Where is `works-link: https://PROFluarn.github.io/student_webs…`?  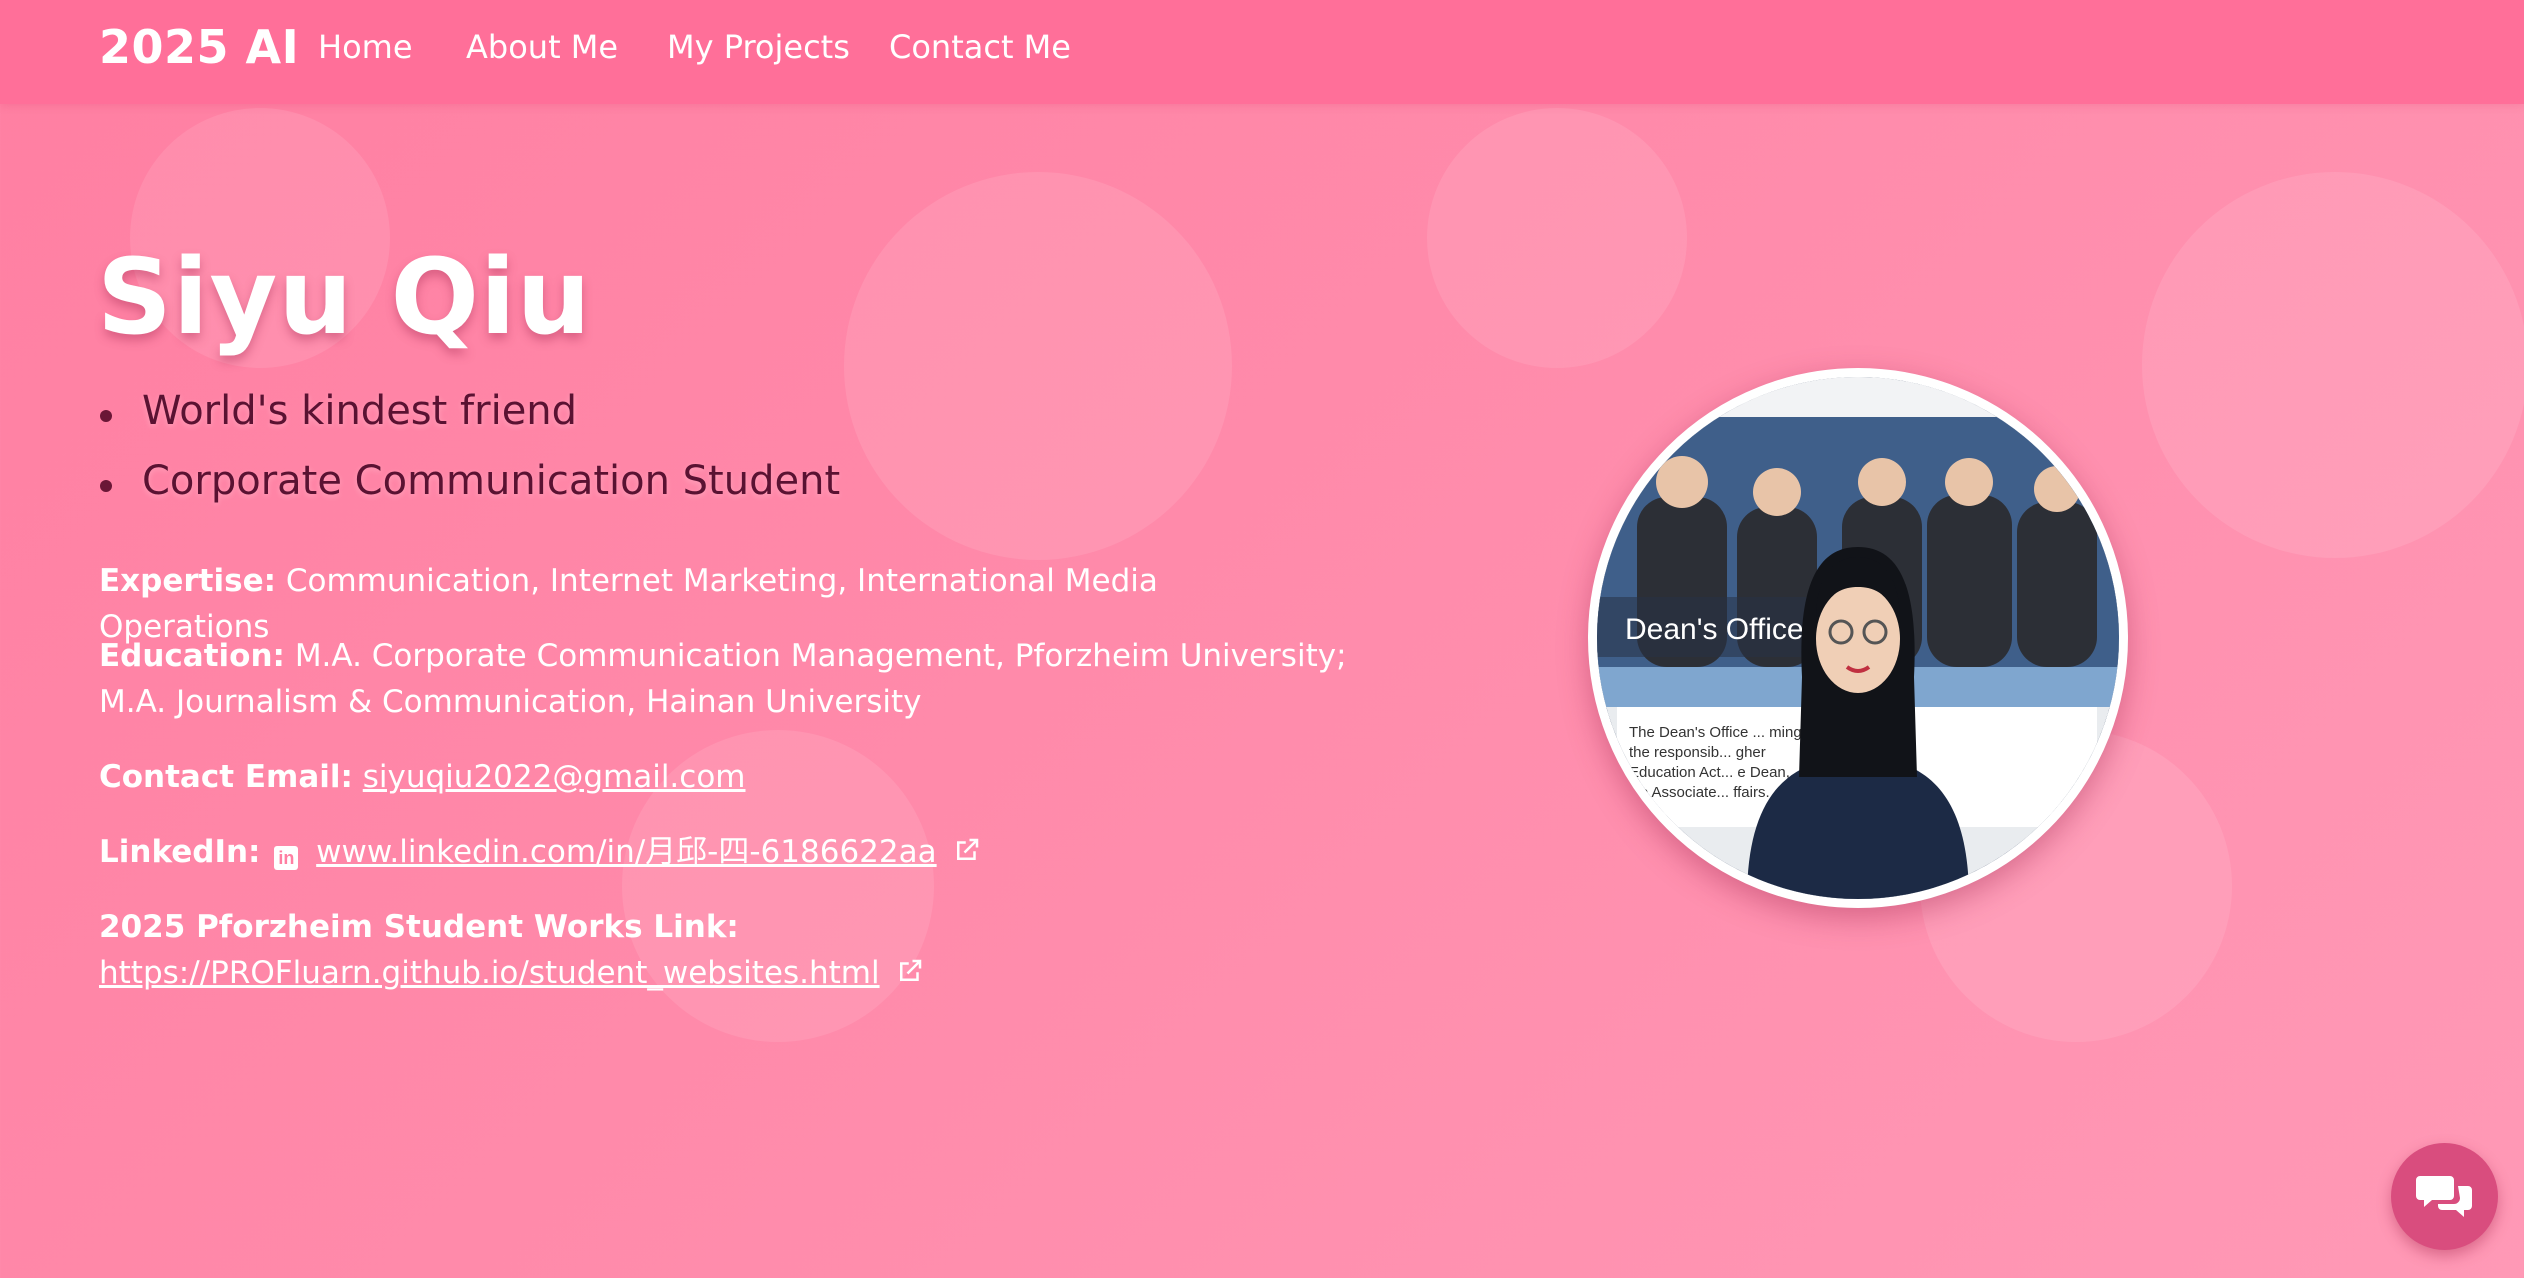
works-link: https://PROFluarn.github.io/student_webs… is located at coordinates (489, 973).